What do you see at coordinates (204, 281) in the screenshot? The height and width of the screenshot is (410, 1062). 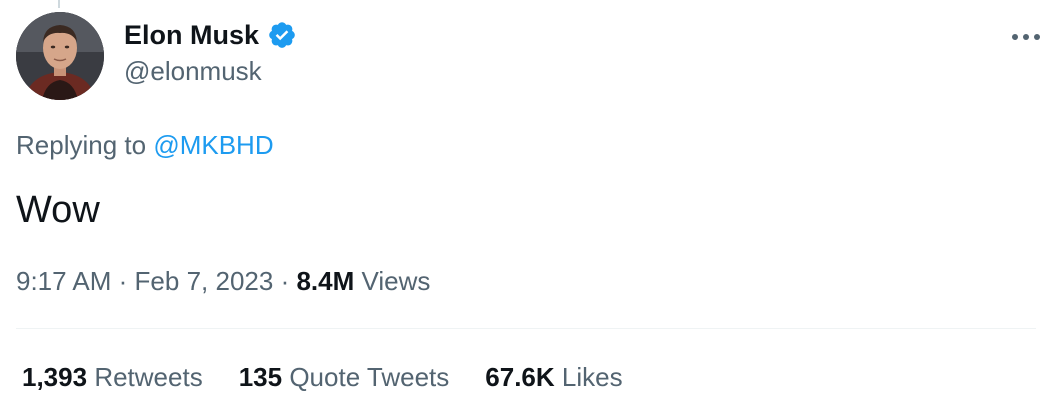 I see `tweet-date: Feb 7, 2023` at bounding box center [204, 281].